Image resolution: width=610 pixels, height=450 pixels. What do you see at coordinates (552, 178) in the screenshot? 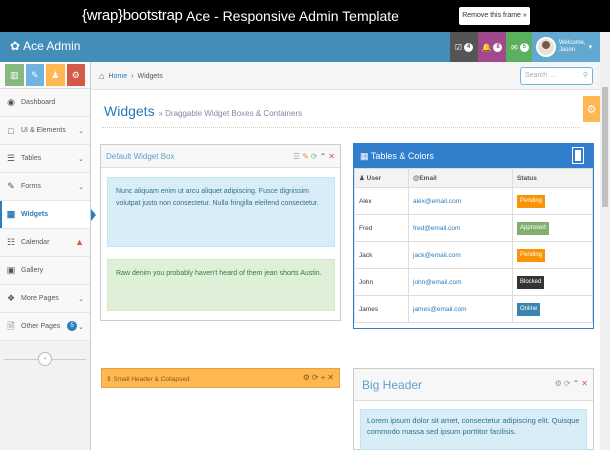
I see `column-header-status: Status` at bounding box center [552, 178].